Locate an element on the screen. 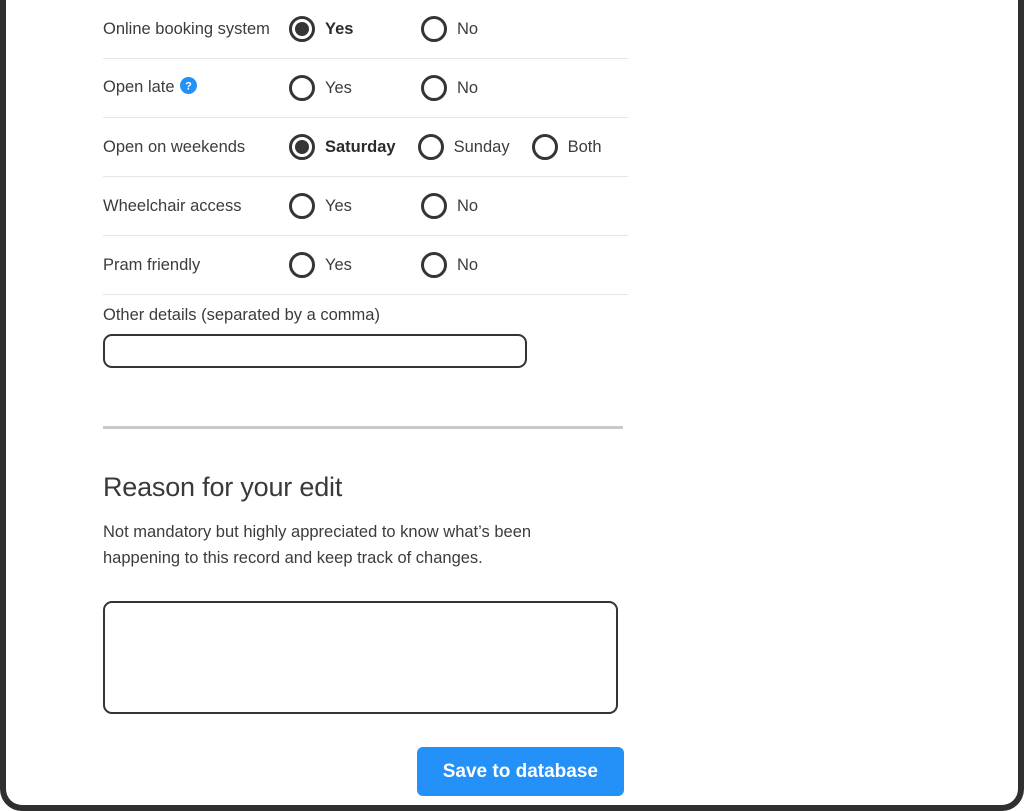 Image resolution: width=1024 pixels, height=811 pixels. field-label: Pram friendly is located at coordinates (196, 265).